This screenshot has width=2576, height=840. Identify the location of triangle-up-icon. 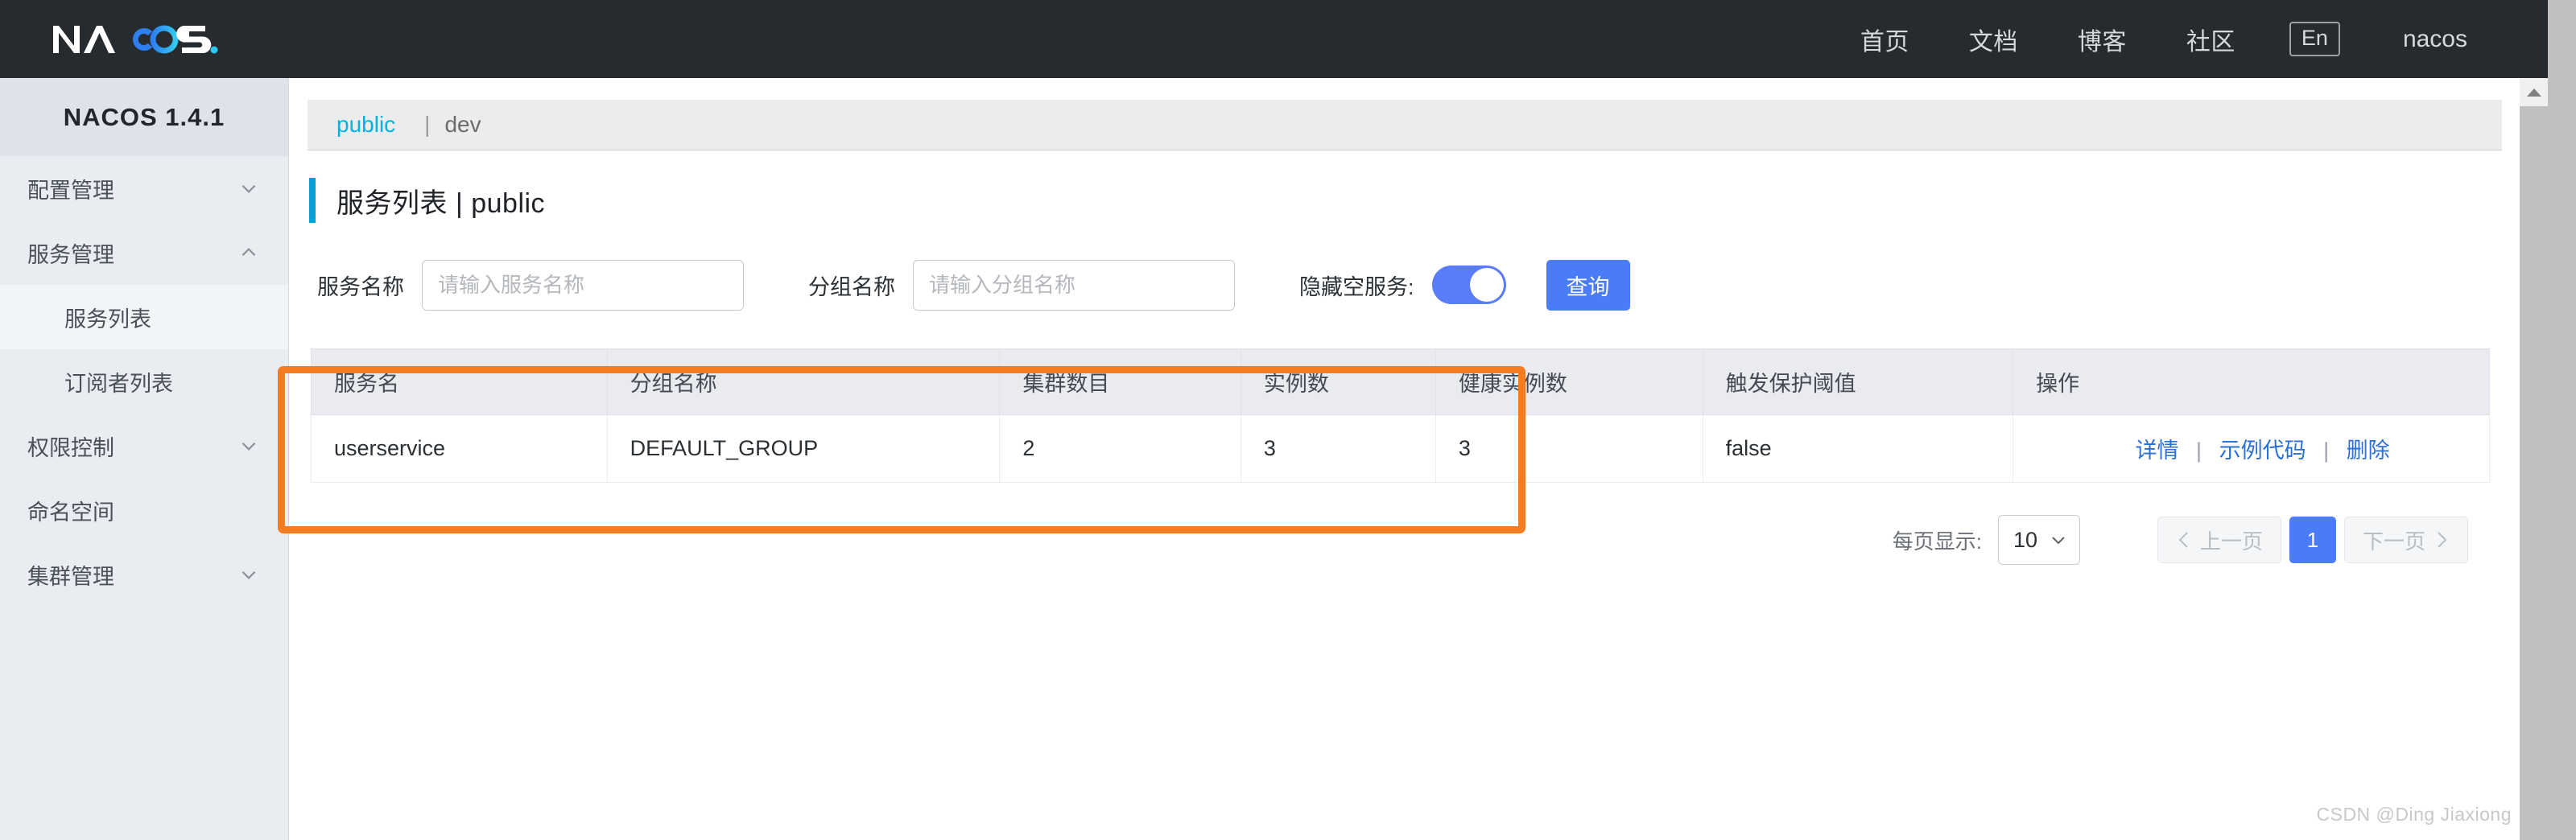
(2533, 93).